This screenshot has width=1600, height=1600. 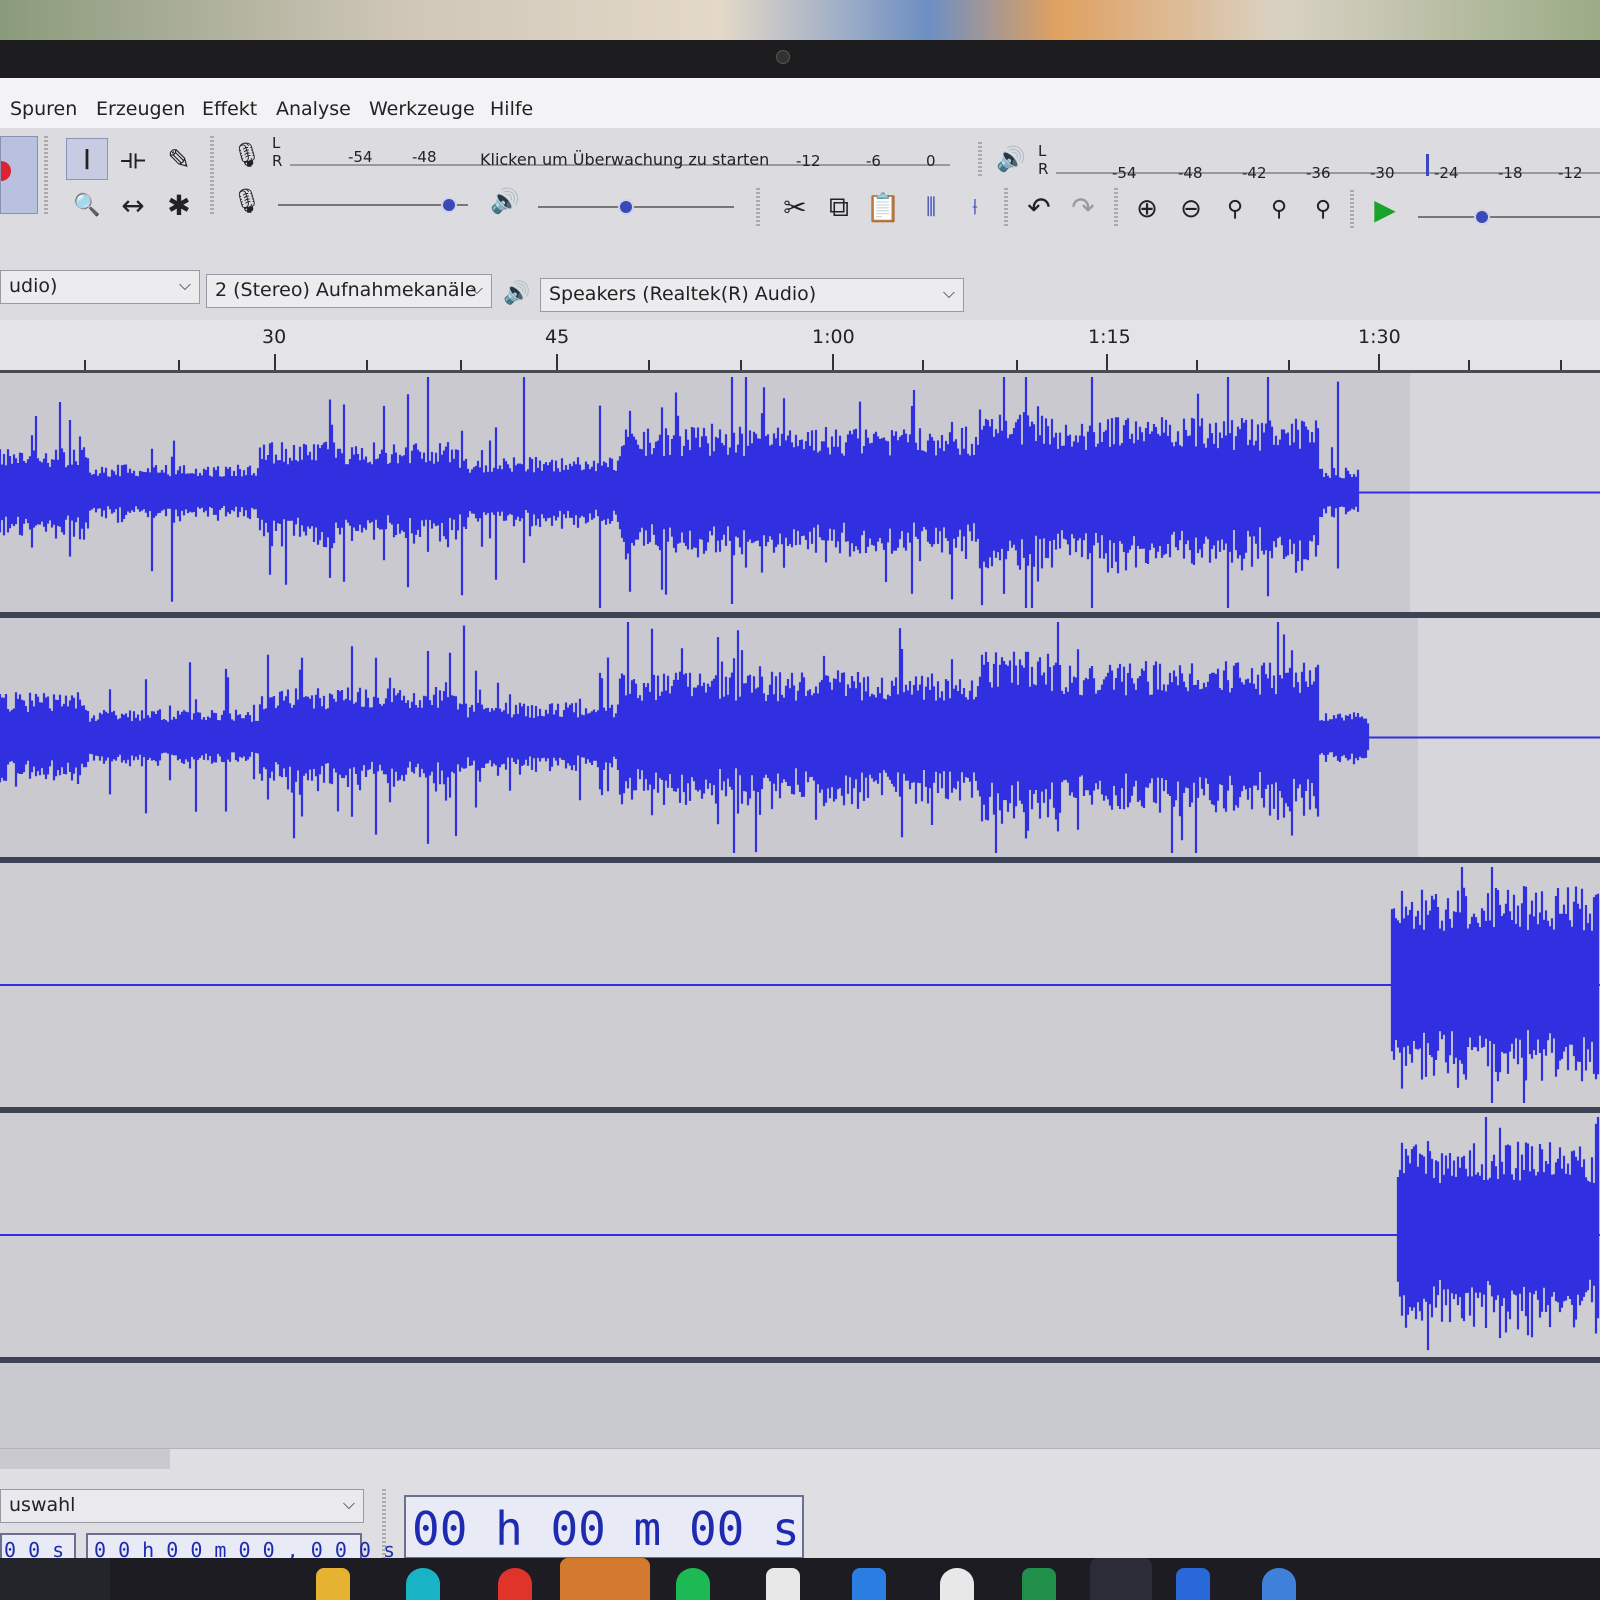 I want to click on recording-volume-slider, so click(x=373, y=205).